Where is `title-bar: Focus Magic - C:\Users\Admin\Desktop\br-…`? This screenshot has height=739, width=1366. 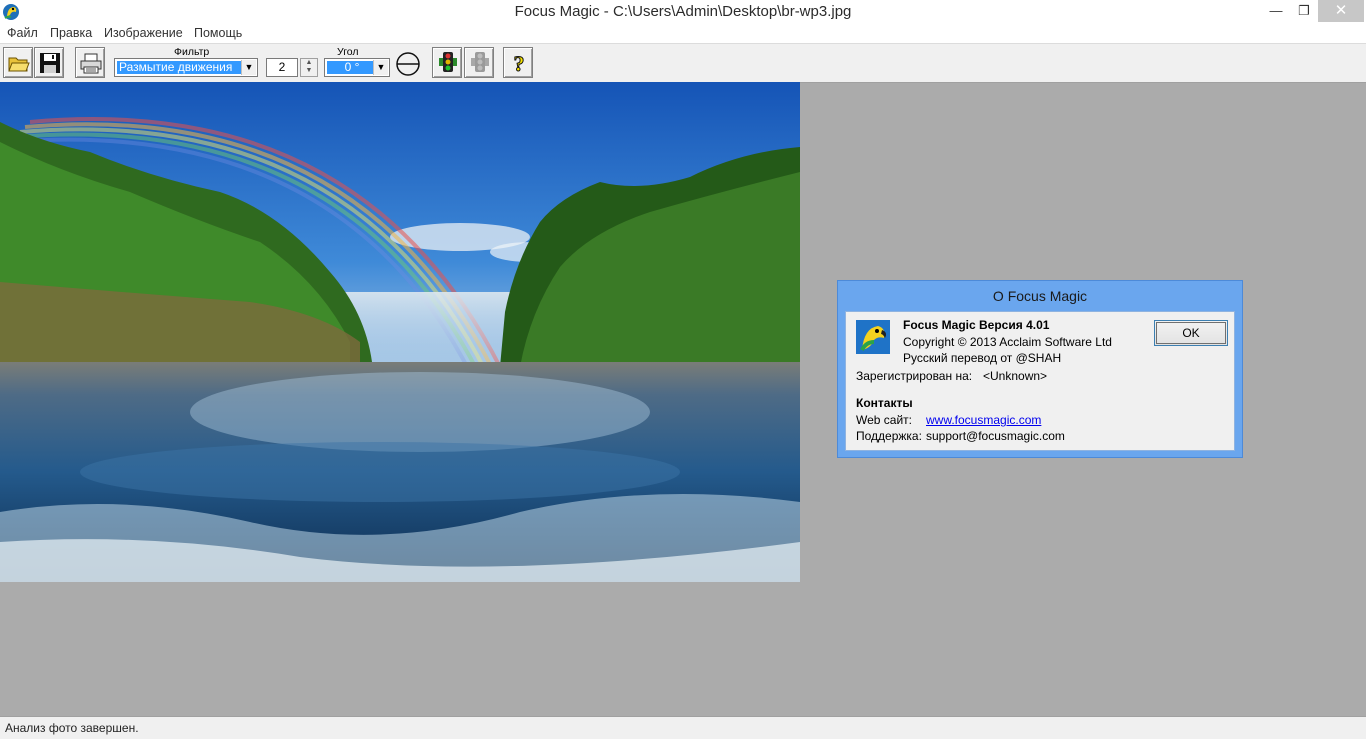 title-bar: Focus Magic - C:\Users\Admin\Desktop\br-… is located at coordinates (683, 12).